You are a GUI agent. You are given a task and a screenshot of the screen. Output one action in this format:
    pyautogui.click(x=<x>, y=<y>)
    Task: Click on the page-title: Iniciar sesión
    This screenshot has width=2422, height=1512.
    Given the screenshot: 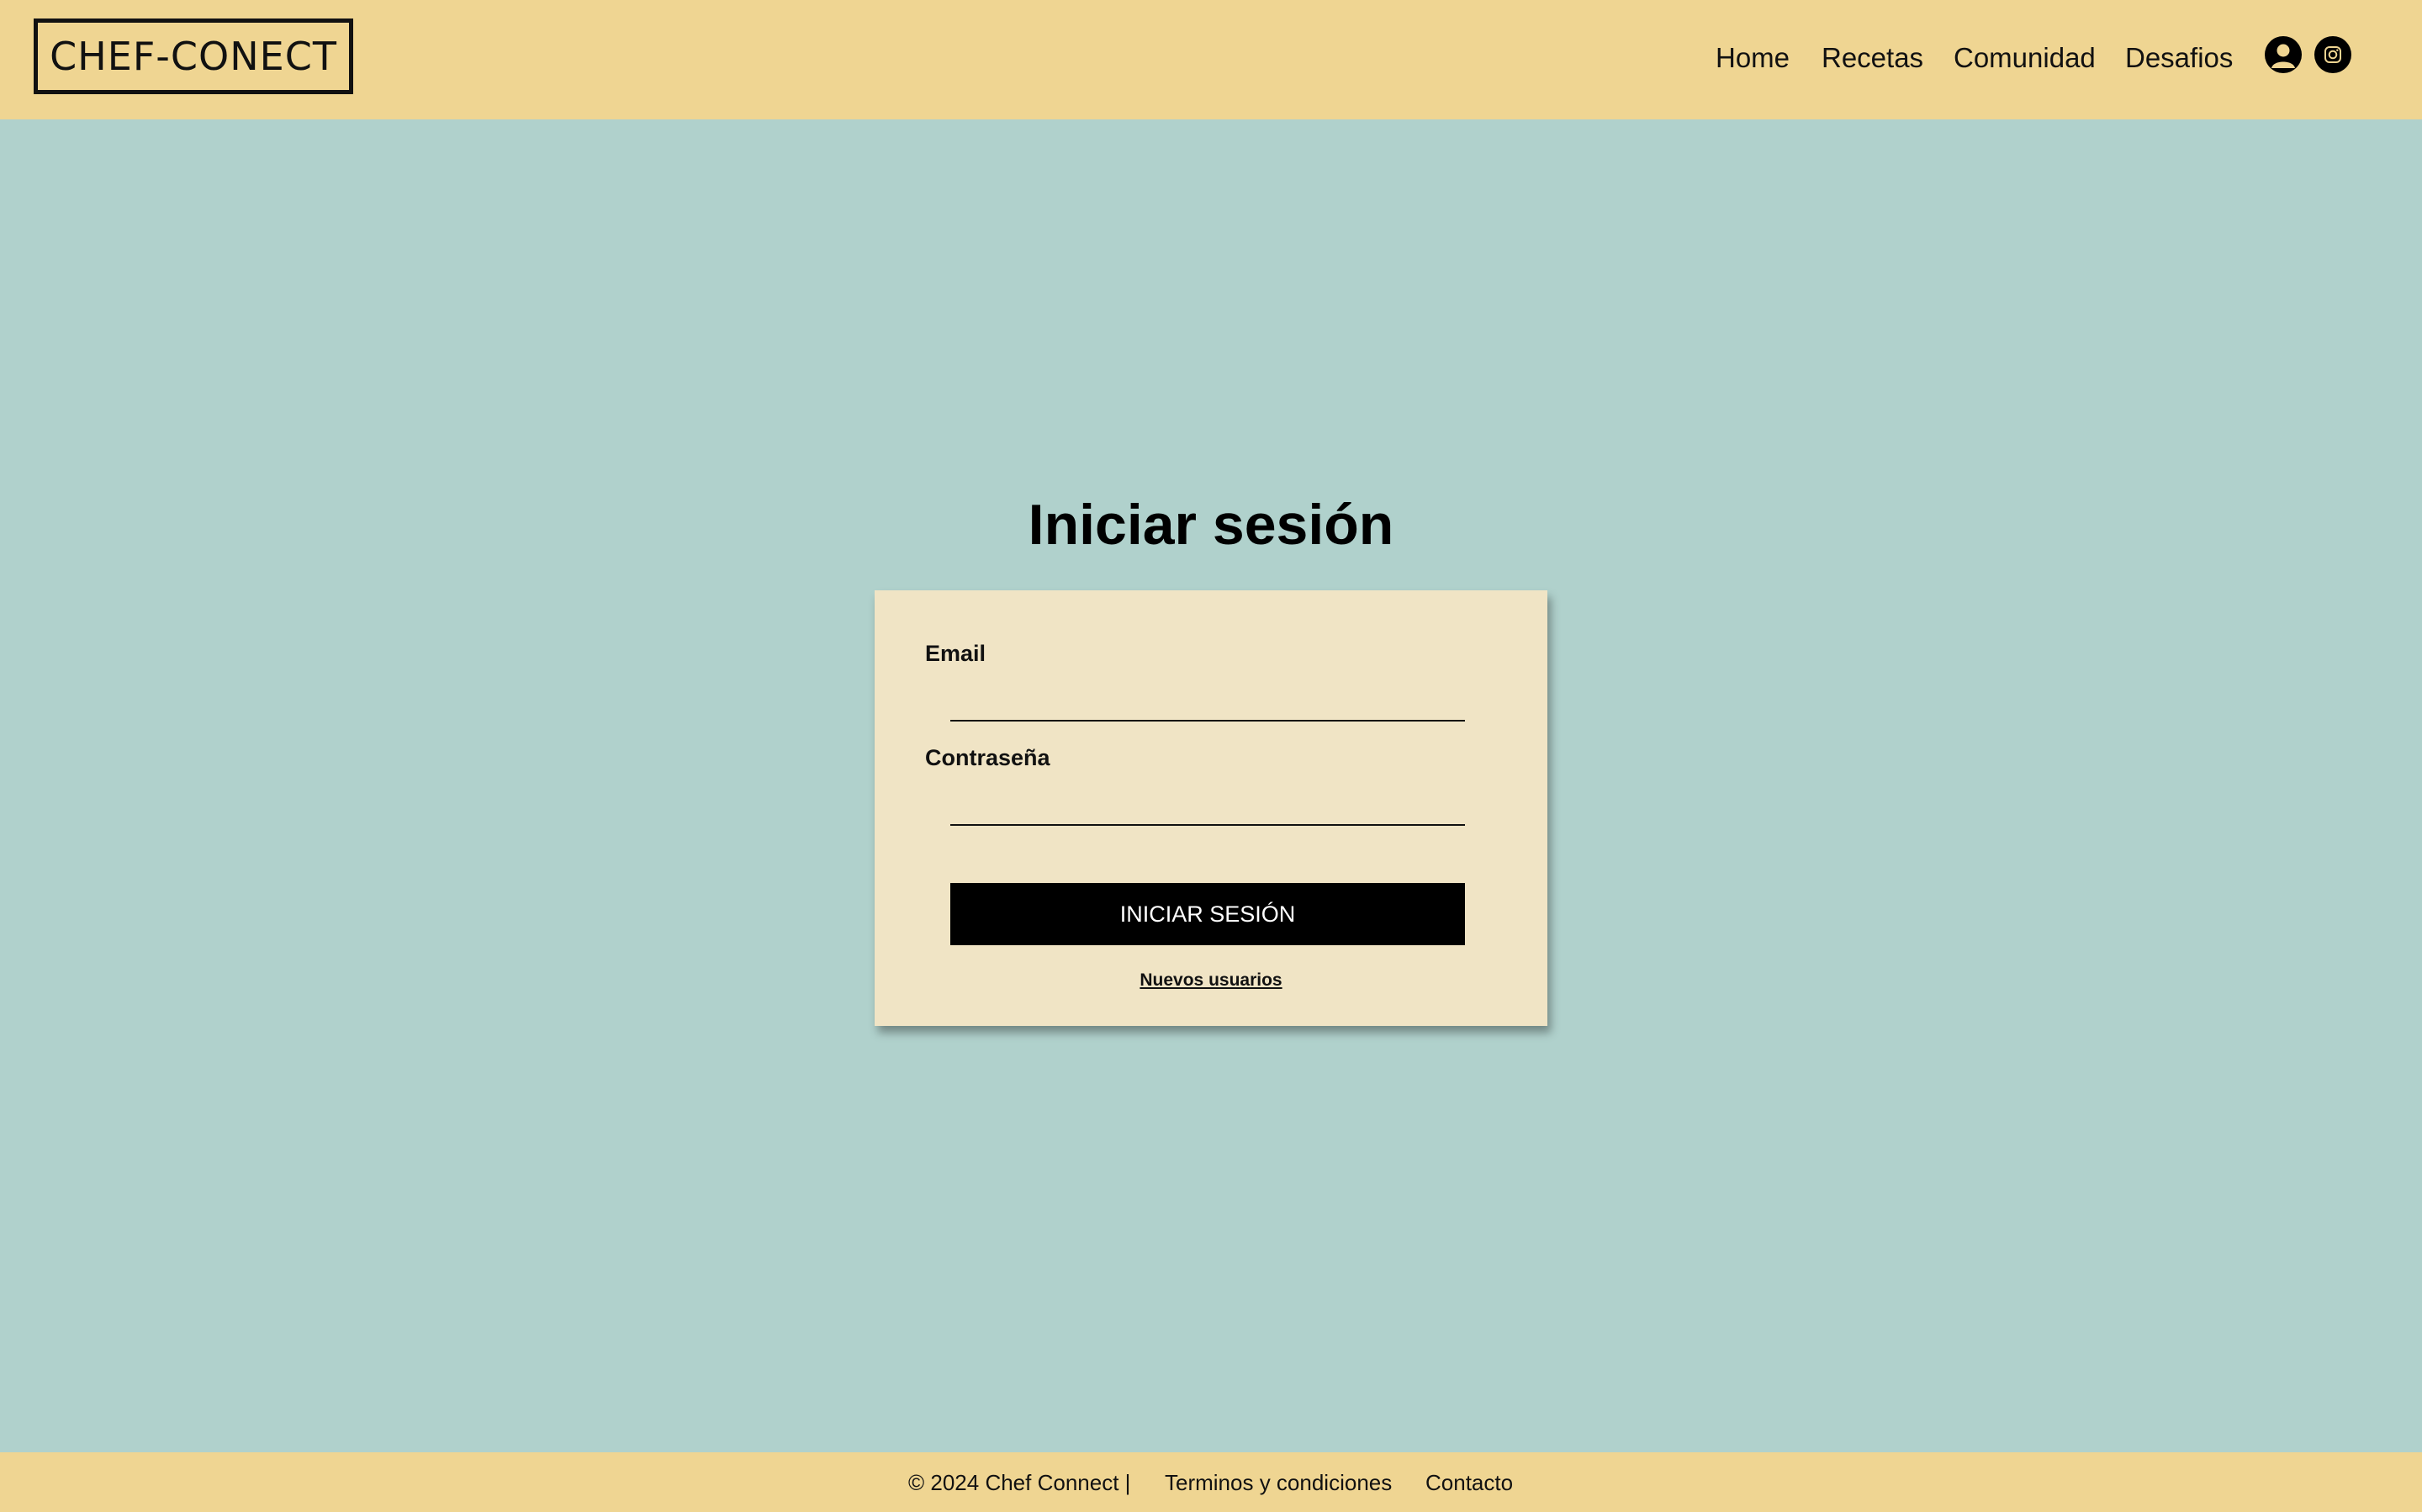 What is the action you would take?
    pyautogui.click(x=1211, y=525)
    